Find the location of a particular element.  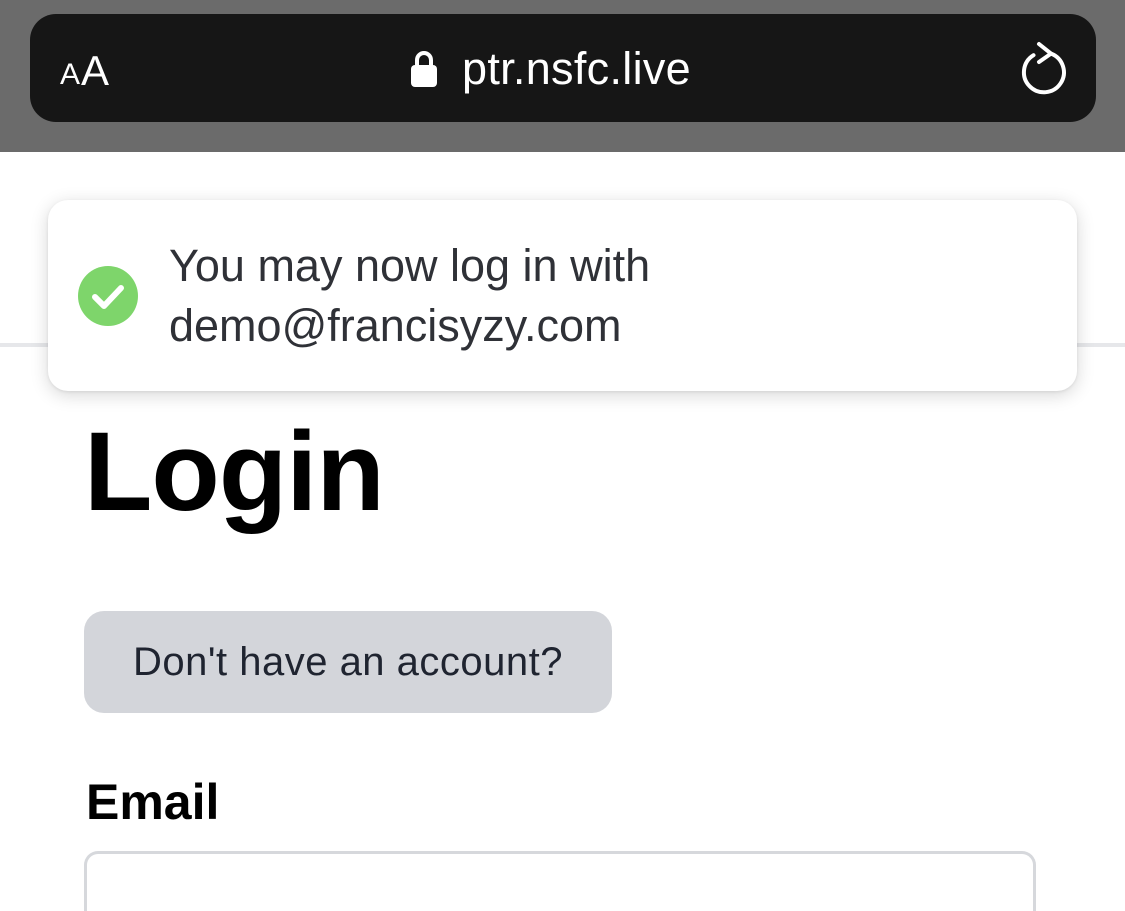

reload-icon is located at coordinates (1045, 68).